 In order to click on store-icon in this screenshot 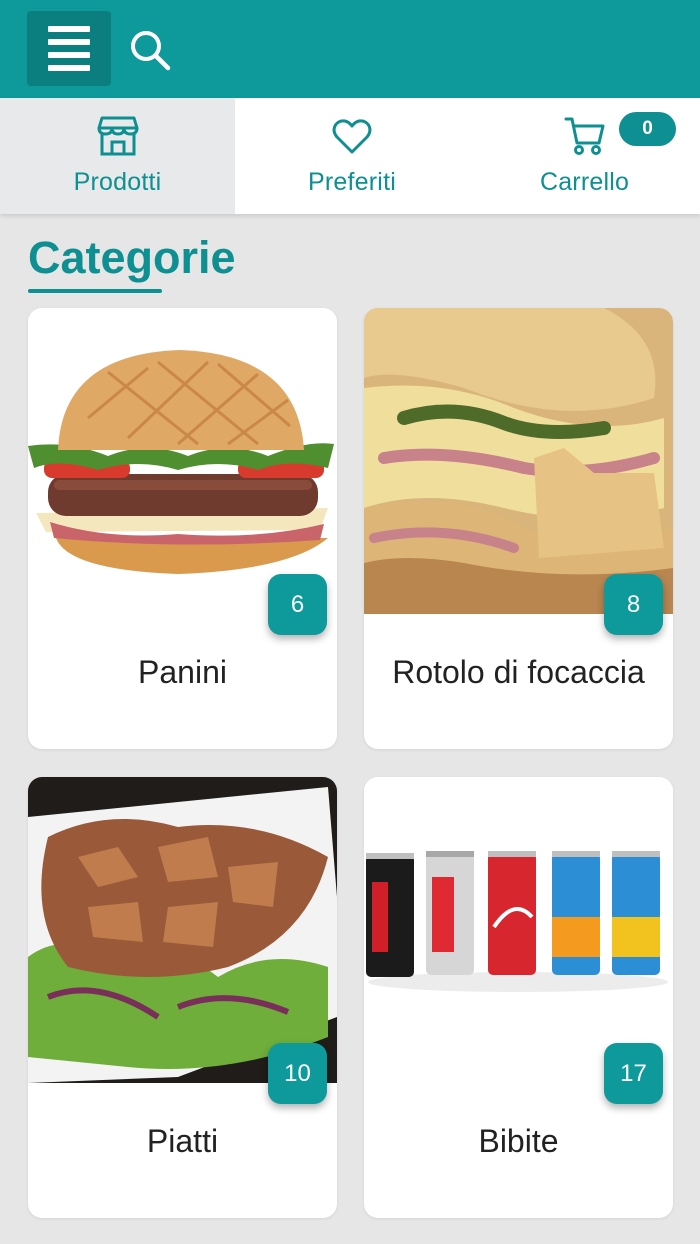, I will do `click(117, 136)`.